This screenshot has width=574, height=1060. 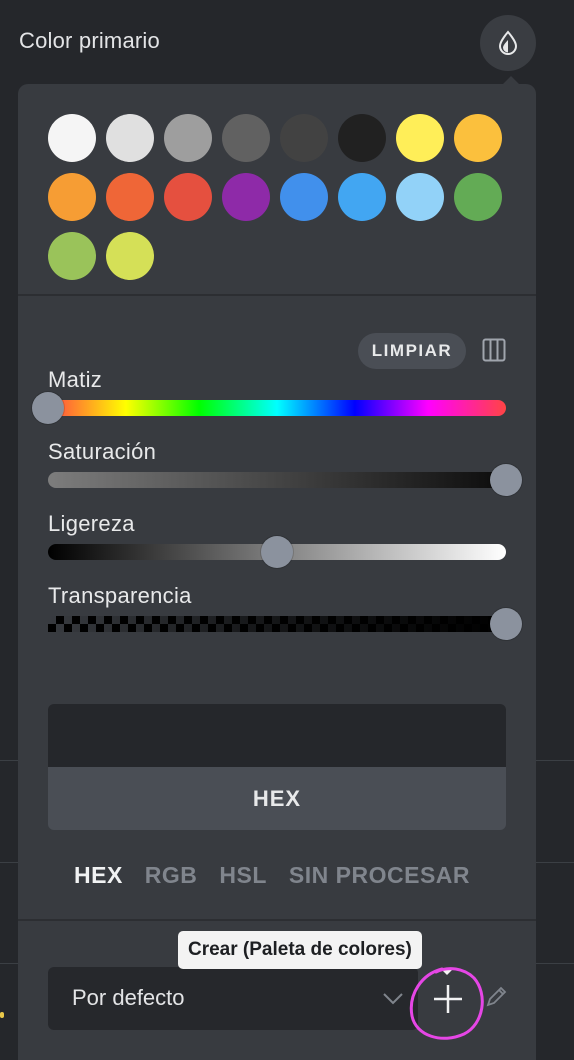 What do you see at coordinates (91, 523) in the screenshot?
I see `lightness-label: Ligereza` at bounding box center [91, 523].